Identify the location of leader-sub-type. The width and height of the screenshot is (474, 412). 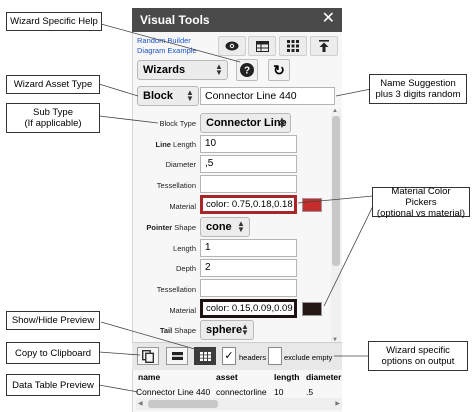
(128, 119).